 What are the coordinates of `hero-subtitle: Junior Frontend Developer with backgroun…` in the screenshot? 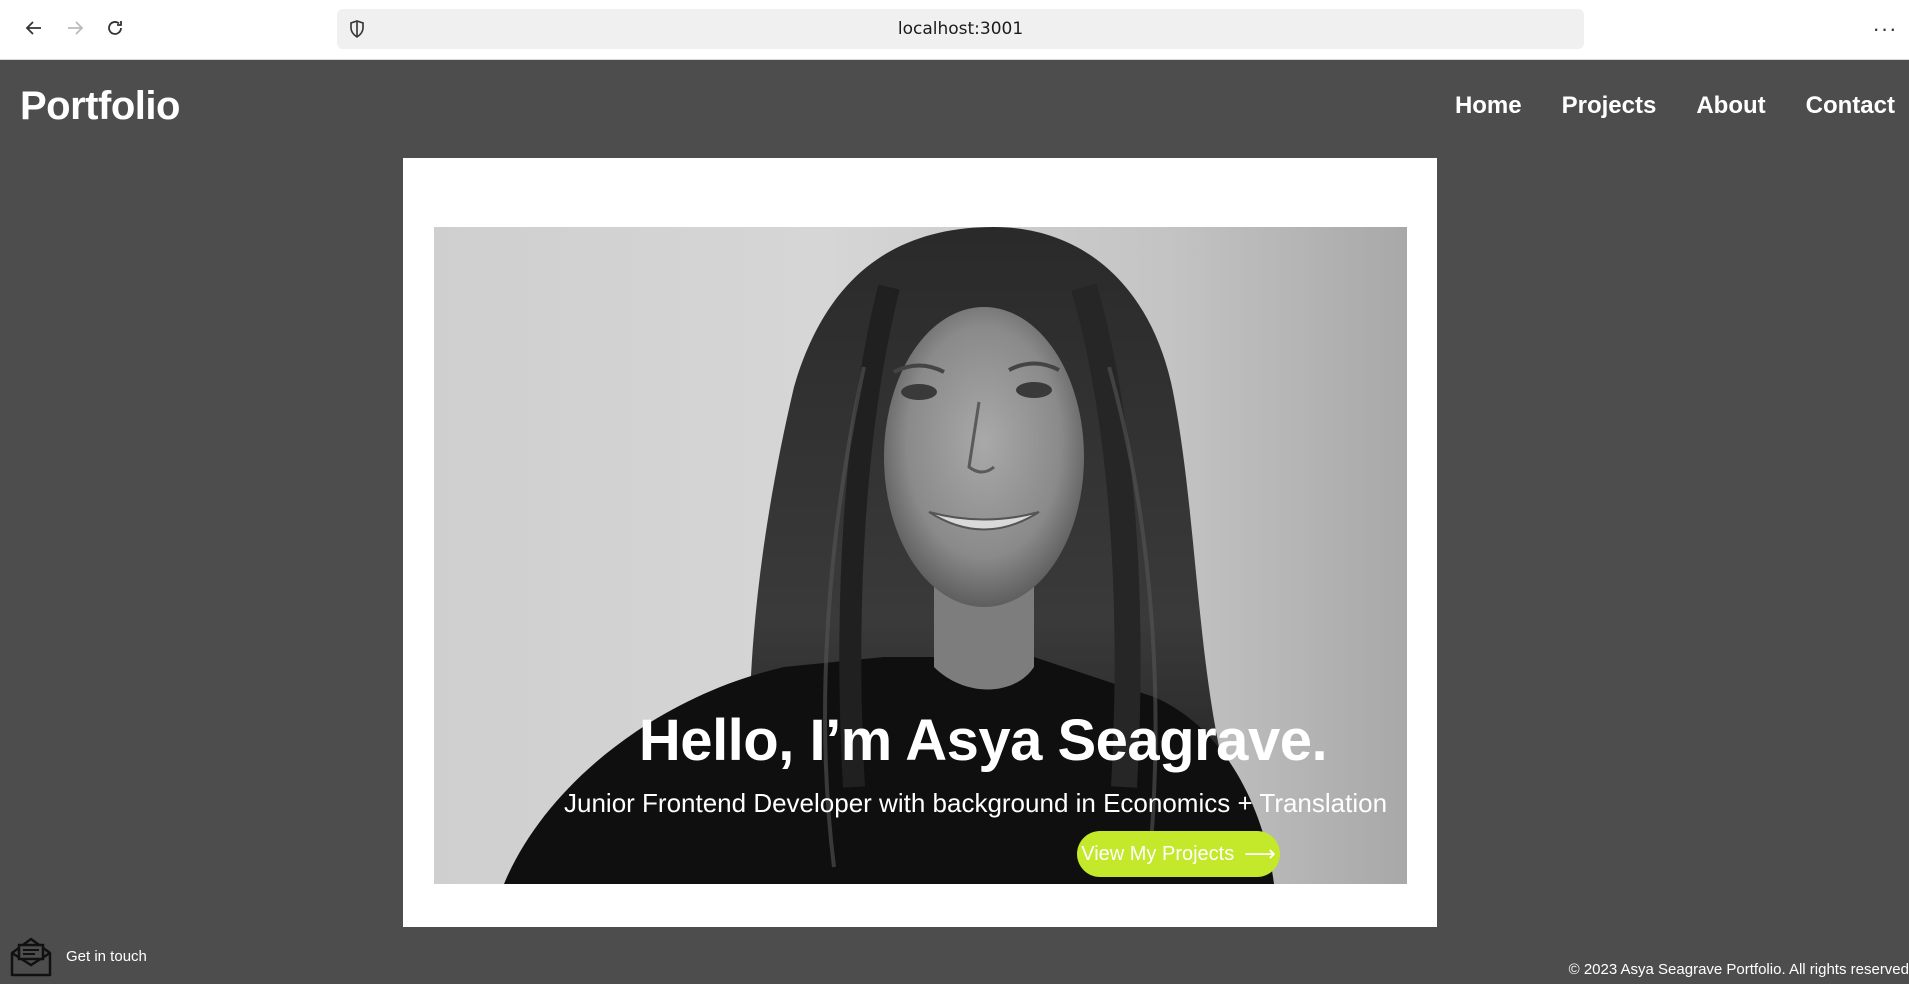 It's located at (976, 803).